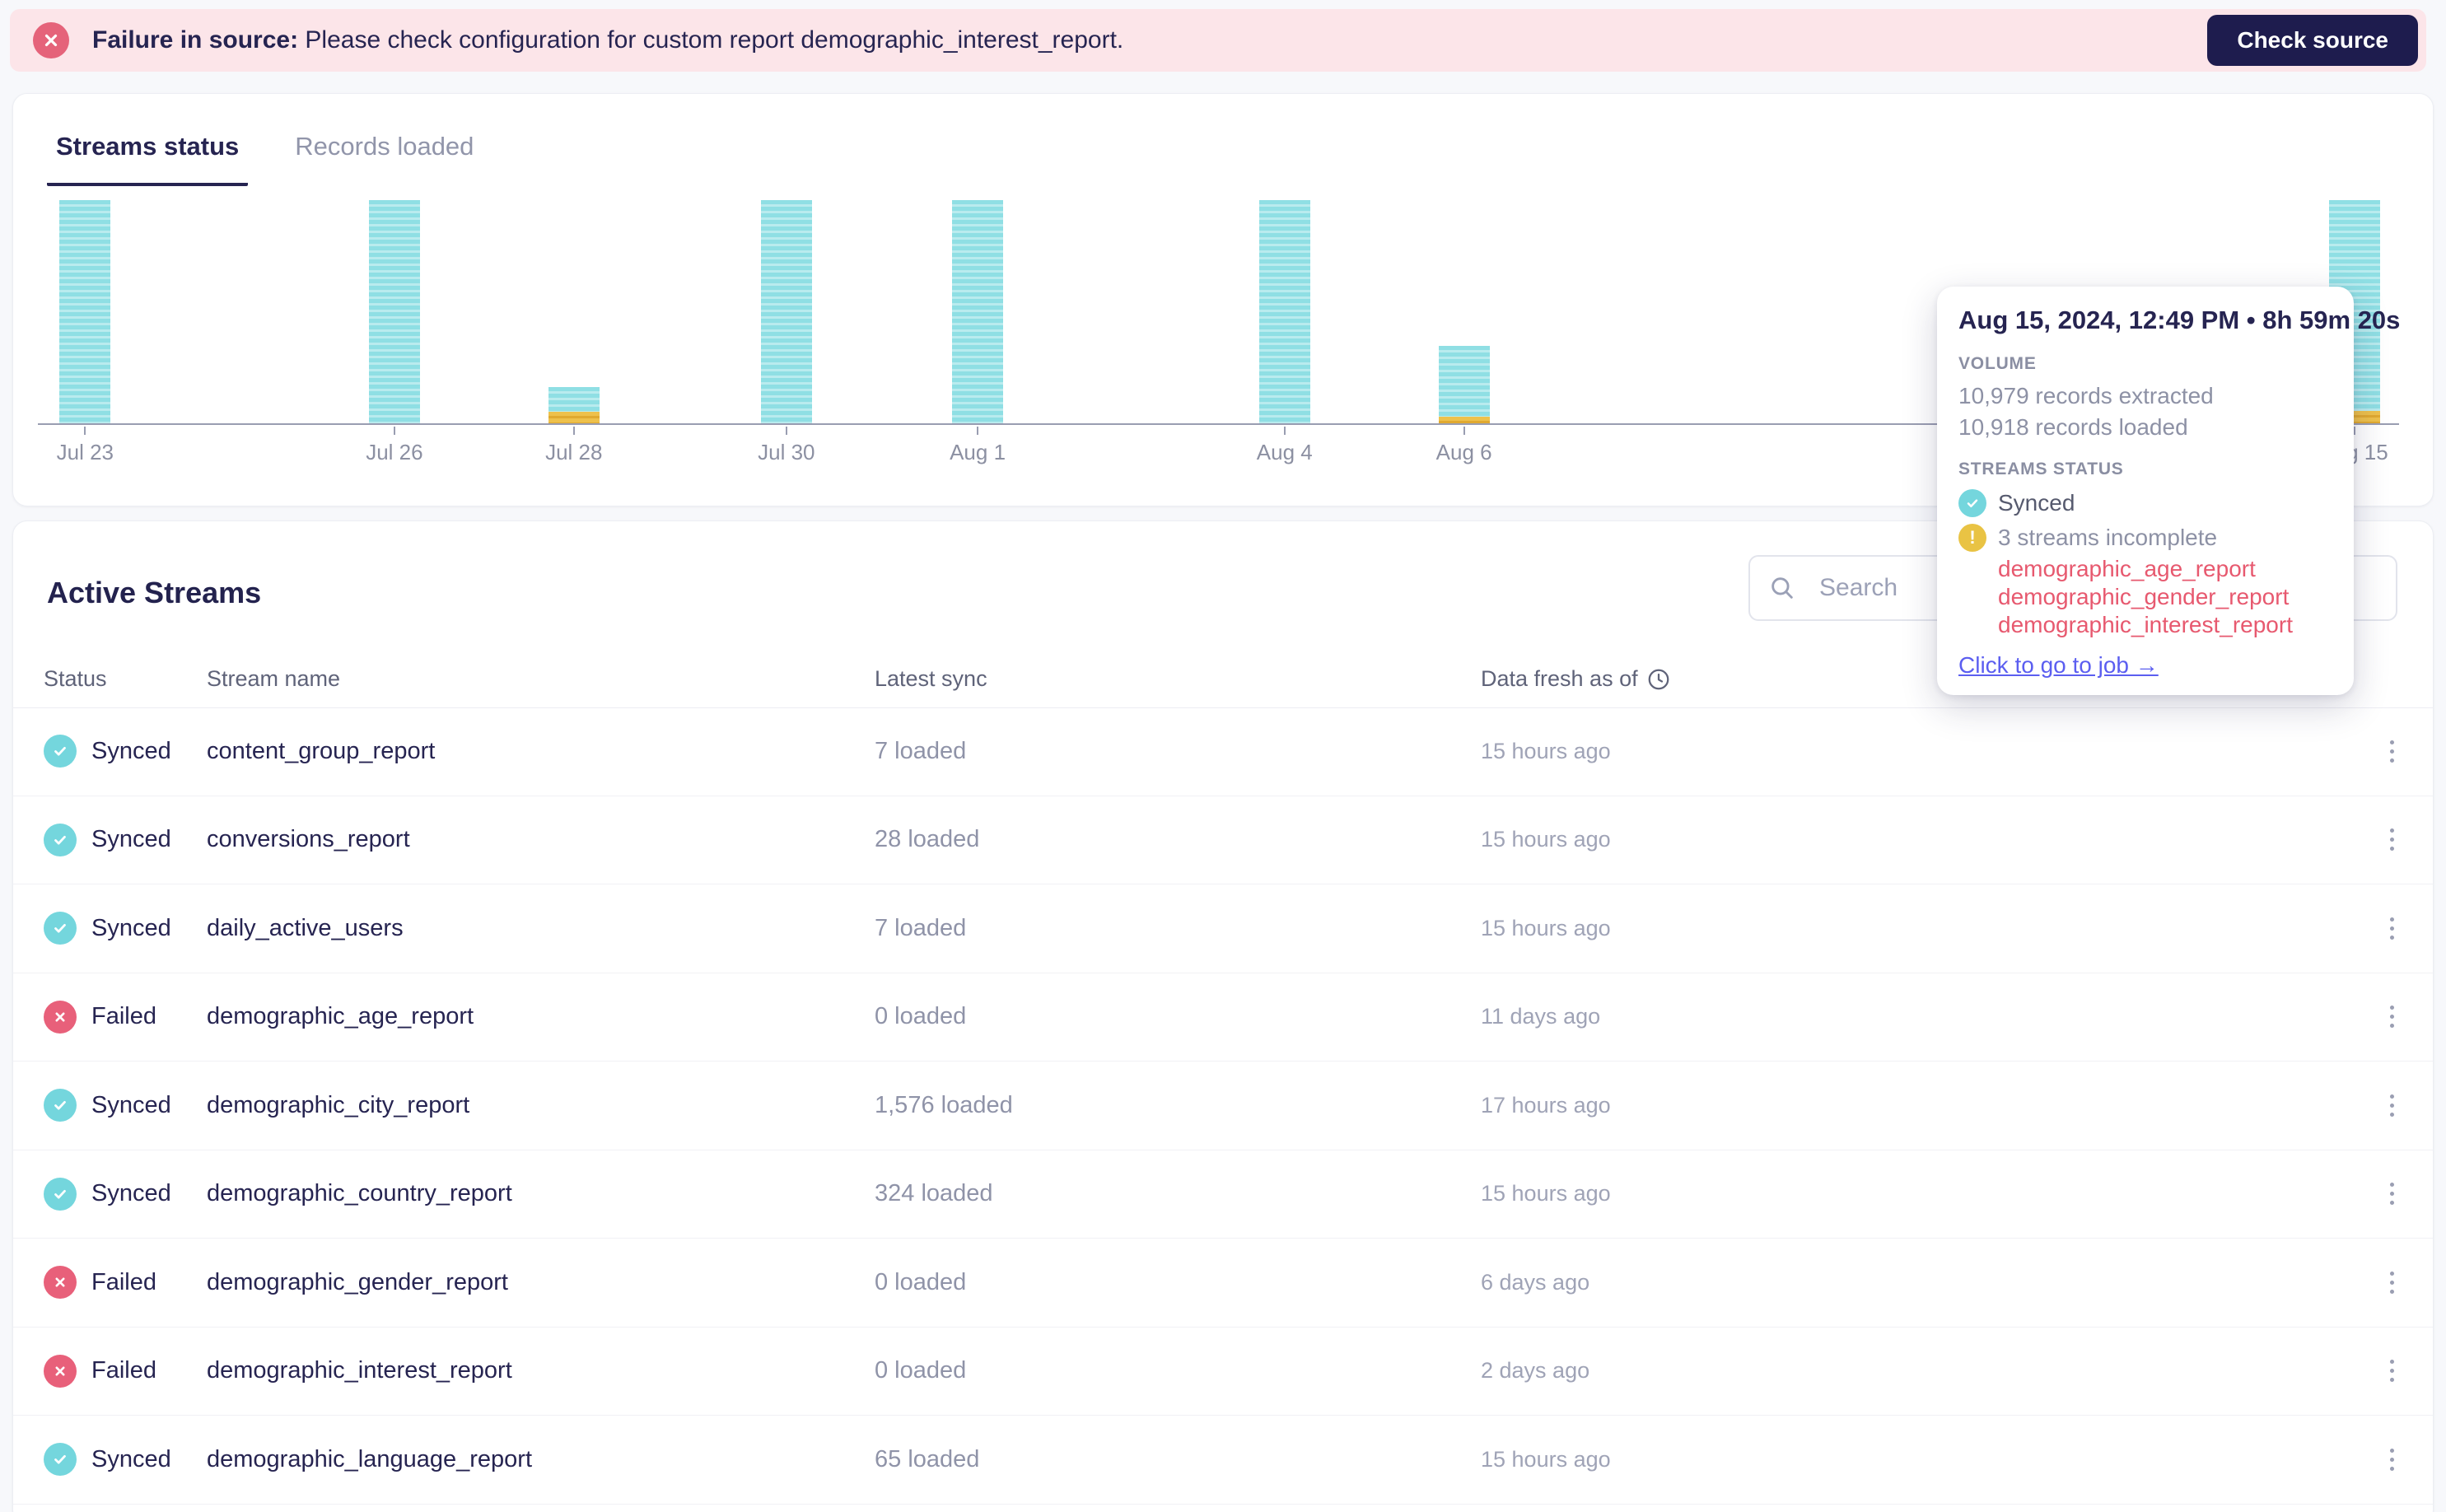 This screenshot has height=1512, width=2446. Describe the element at coordinates (944, 1104) in the screenshot. I see `latest-sync: 1,576 loaded` at that location.